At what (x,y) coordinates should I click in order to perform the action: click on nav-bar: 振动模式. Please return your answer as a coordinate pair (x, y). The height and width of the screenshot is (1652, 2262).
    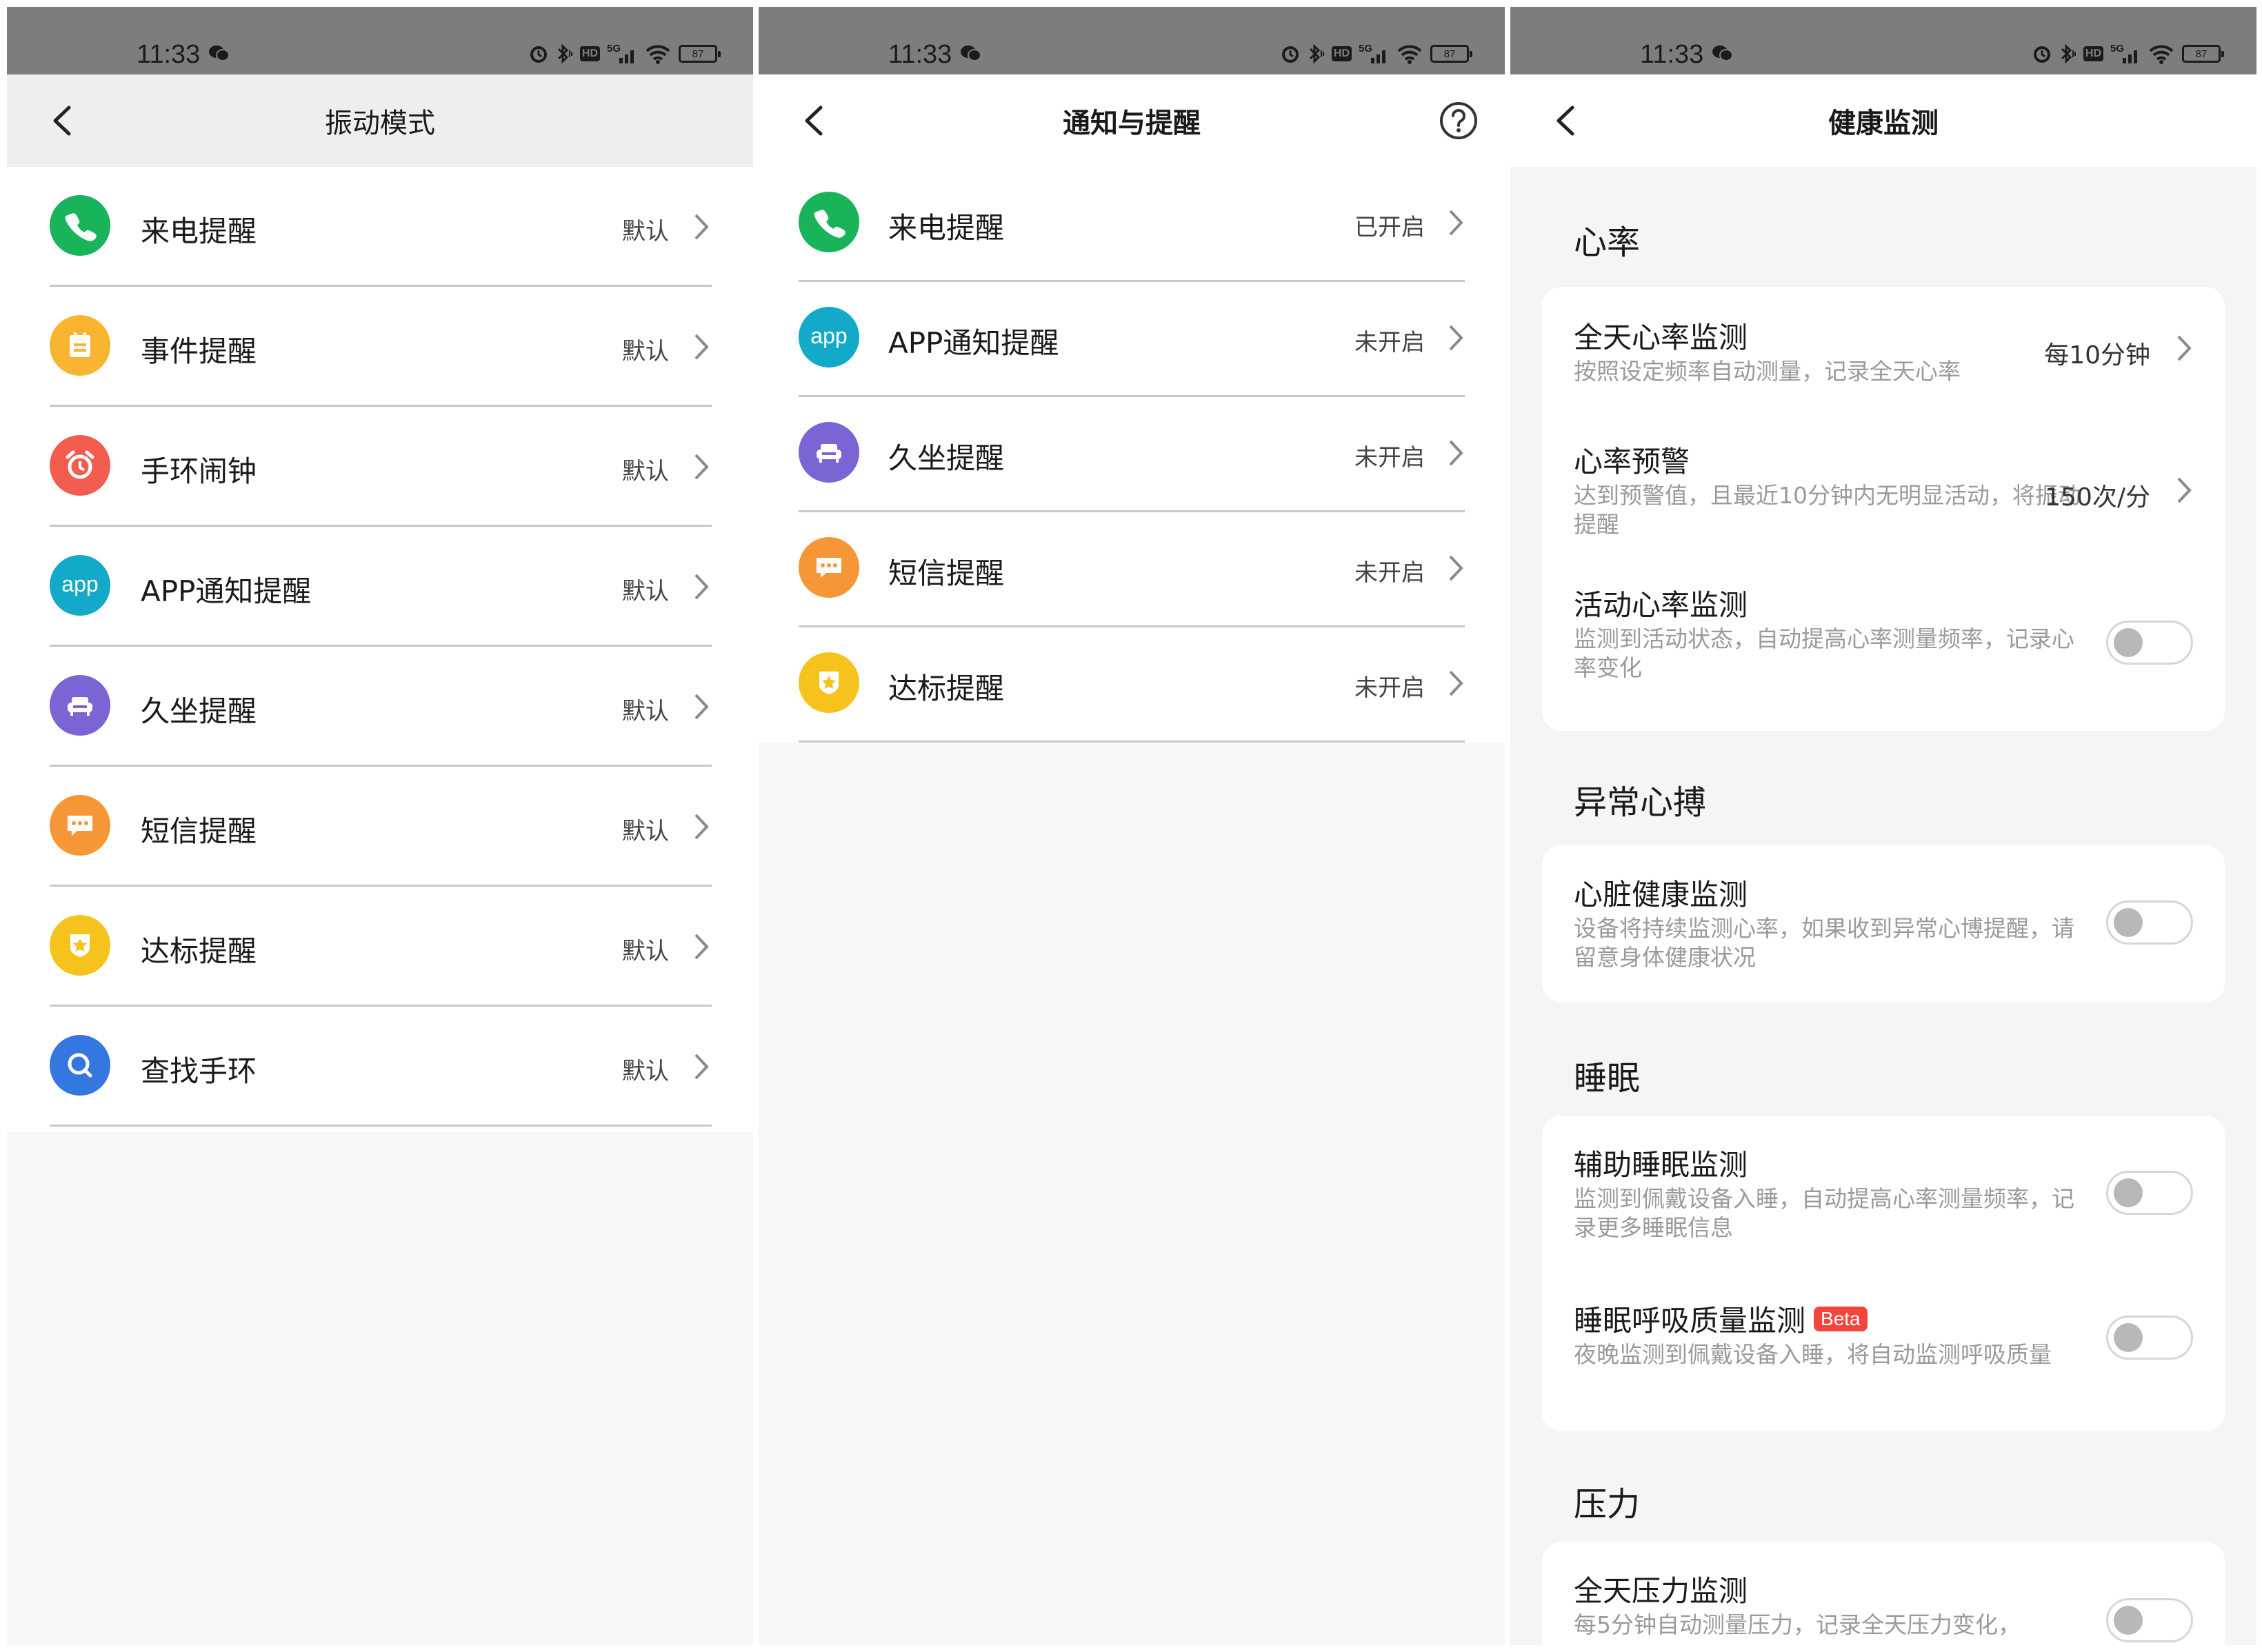
    Looking at the image, I should click on (380, 120).